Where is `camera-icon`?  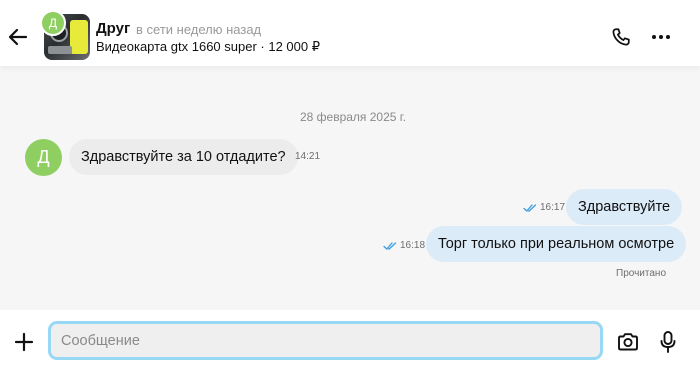 camera-icon is located at coordinates (628, 342).